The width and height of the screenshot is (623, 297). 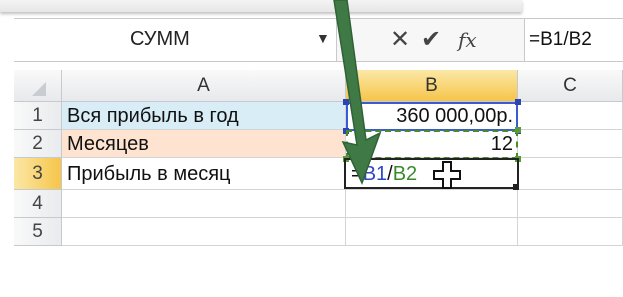 I want to click on cell-c2, so click(x=570, y=144).